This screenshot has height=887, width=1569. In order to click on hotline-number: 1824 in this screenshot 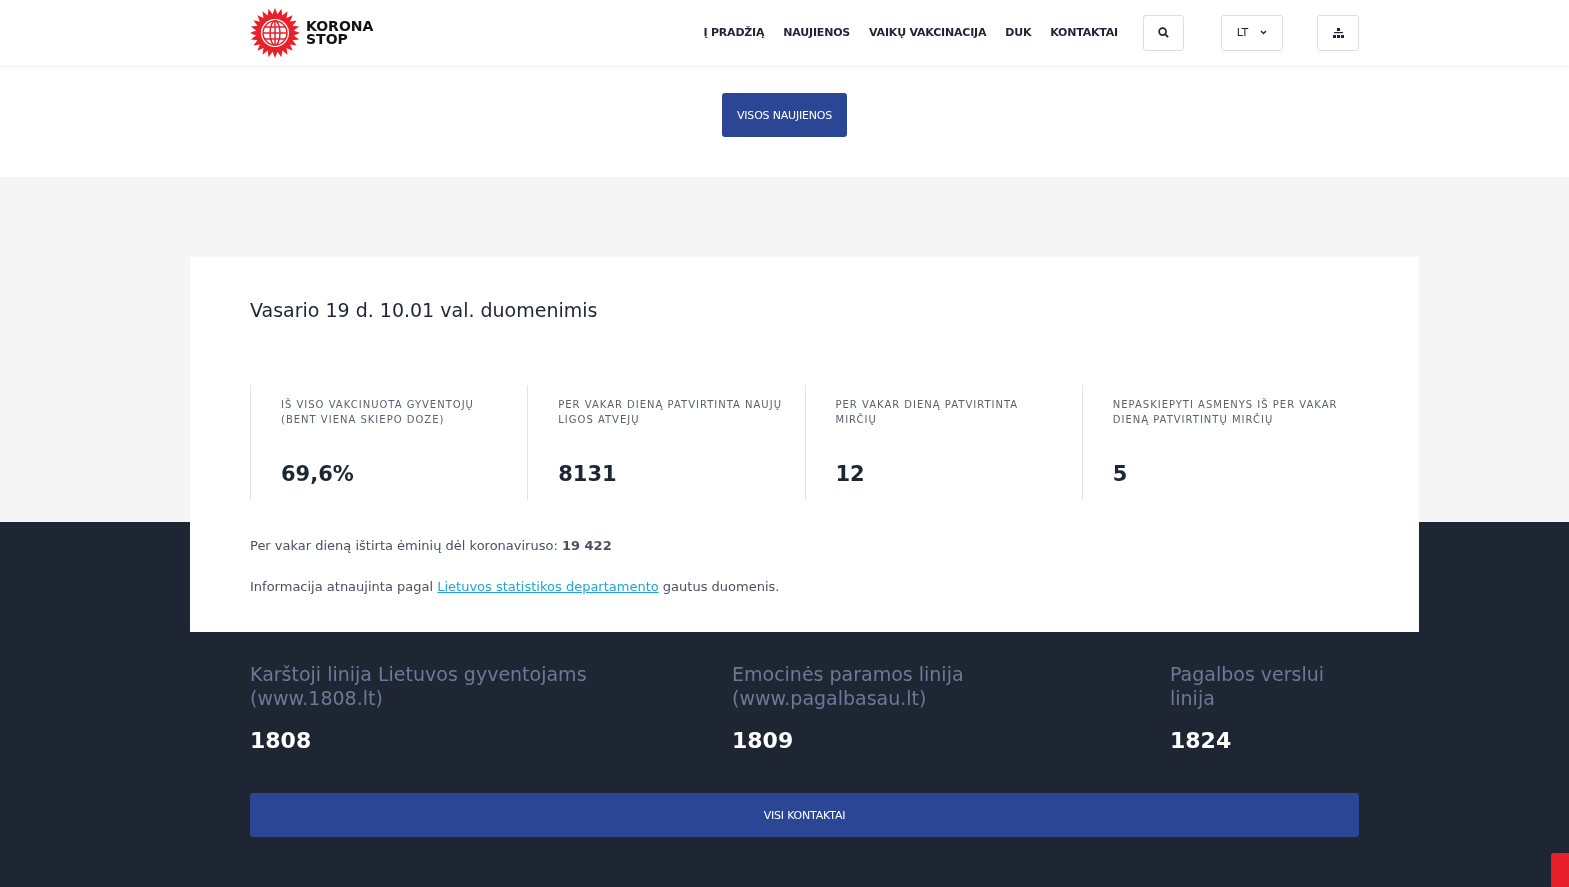, I will do `click(1201, 740)`.